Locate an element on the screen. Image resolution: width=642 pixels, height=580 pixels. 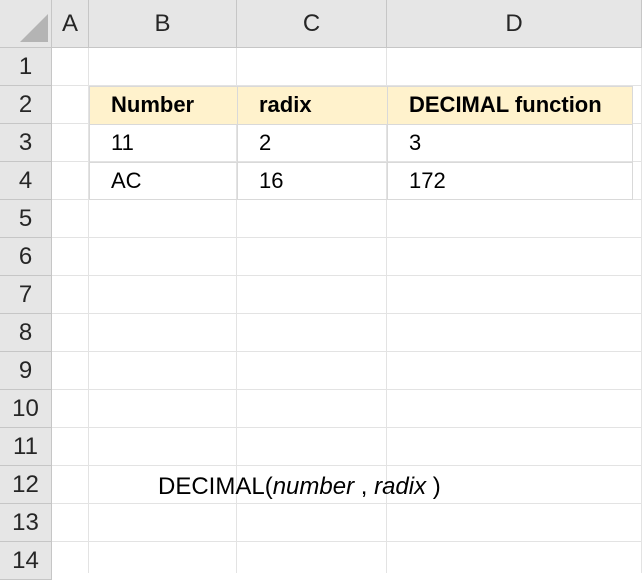
column-header-a: A is located at coordinates (70, 24).